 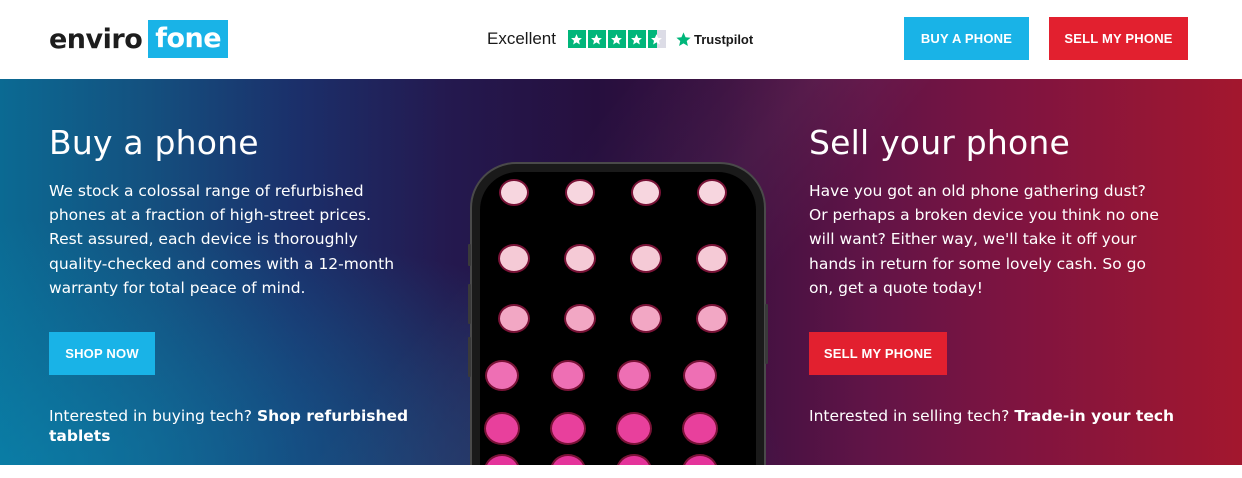 I want to click on buy-footnote-prefix: Interested in buying tech?, so click(x=151, y=416).